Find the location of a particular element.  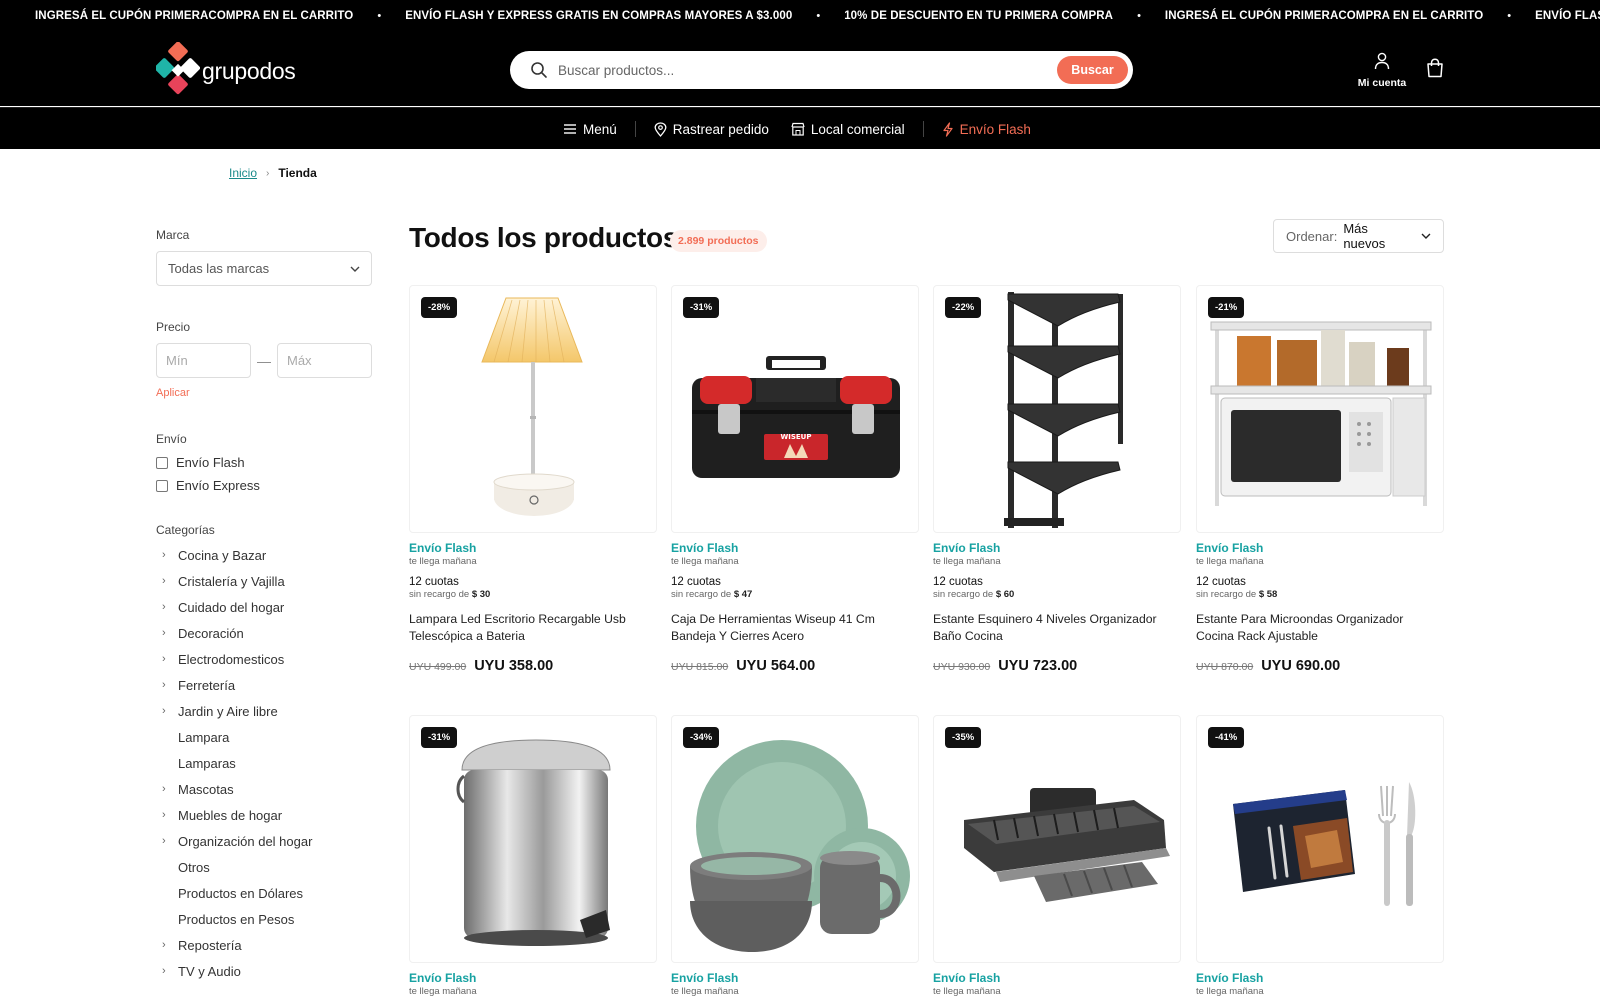

product-card: -35% Envío Flash te llega mañana is located at coordinates (1057, 856).